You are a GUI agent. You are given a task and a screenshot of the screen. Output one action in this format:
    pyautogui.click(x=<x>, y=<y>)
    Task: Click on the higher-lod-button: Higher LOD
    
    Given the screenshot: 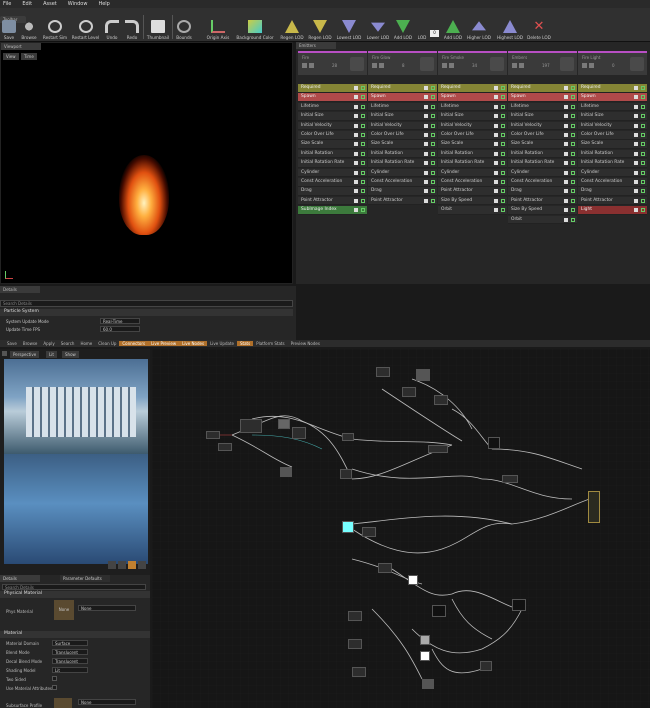 What is the action you would take?
    pyautogui.click(x=479, y=28)
    